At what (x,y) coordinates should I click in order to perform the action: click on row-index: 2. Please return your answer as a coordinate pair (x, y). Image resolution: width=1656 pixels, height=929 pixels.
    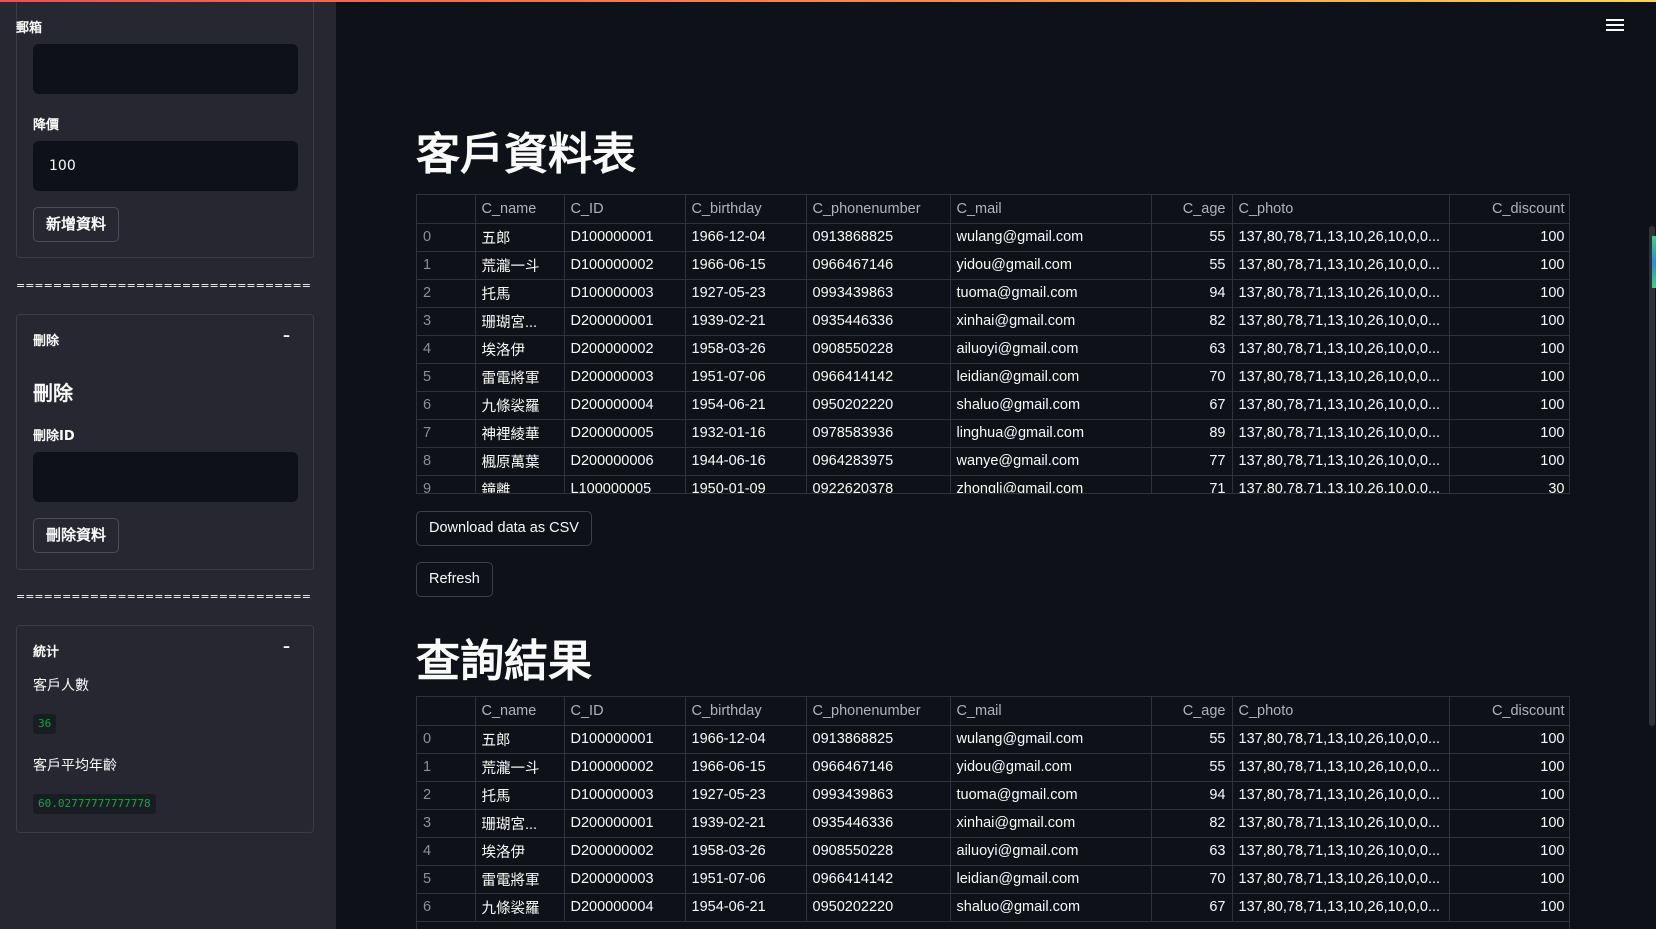
    Looking at the image, I should click on (446, 795).